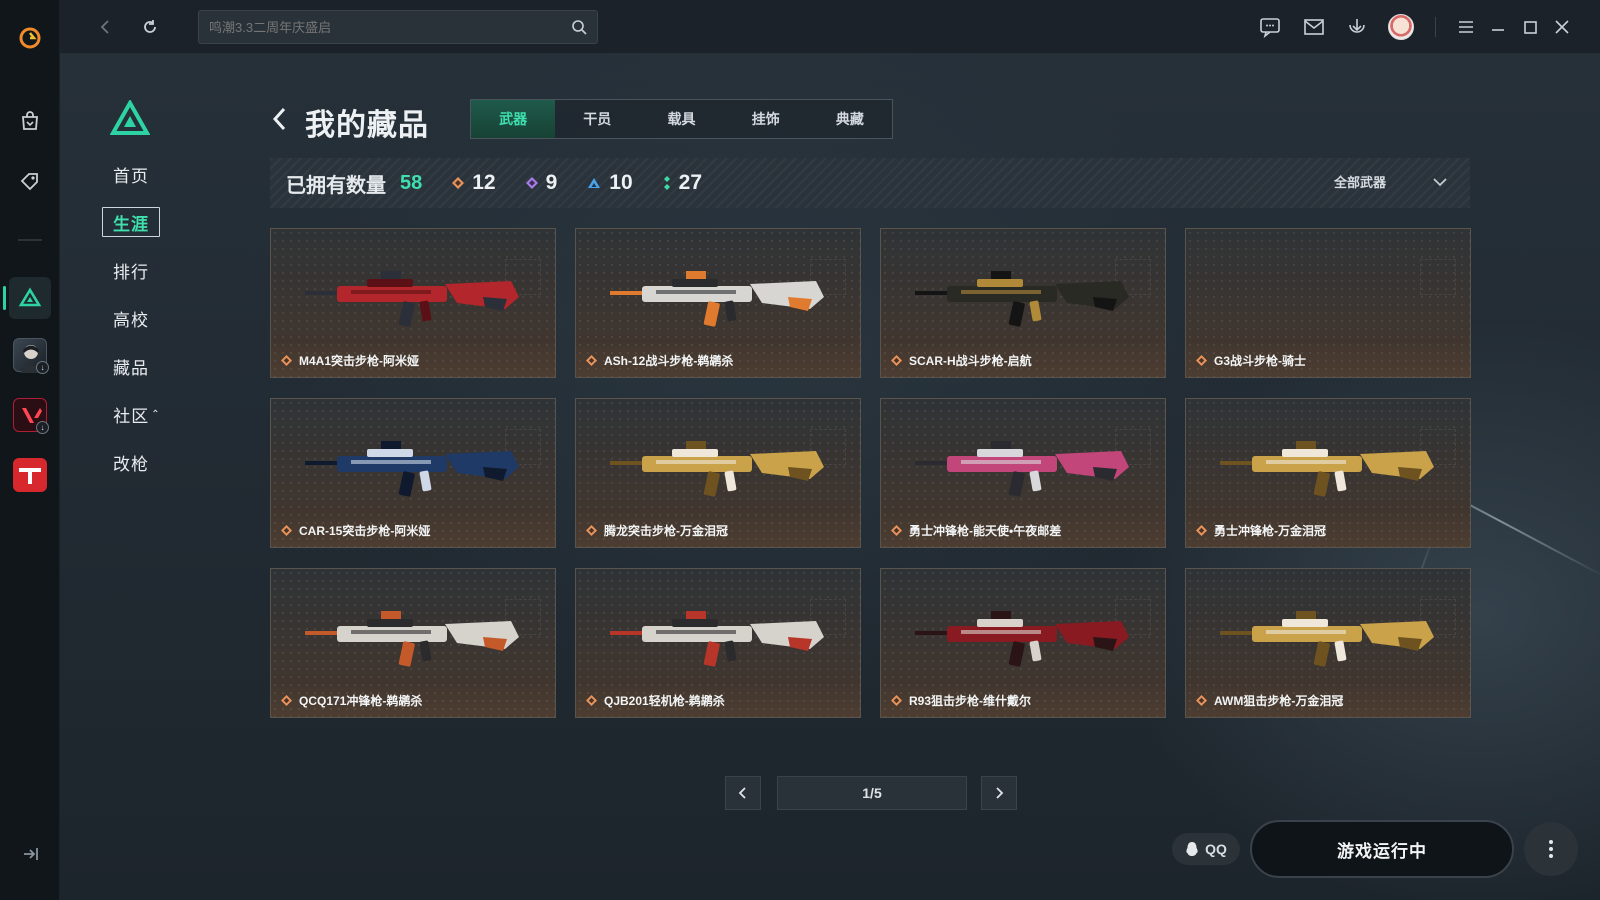  What do you see at coordinates (621, 182) in the screenshot?
I see `tier-count: 10` at bounding box center [621, 182].